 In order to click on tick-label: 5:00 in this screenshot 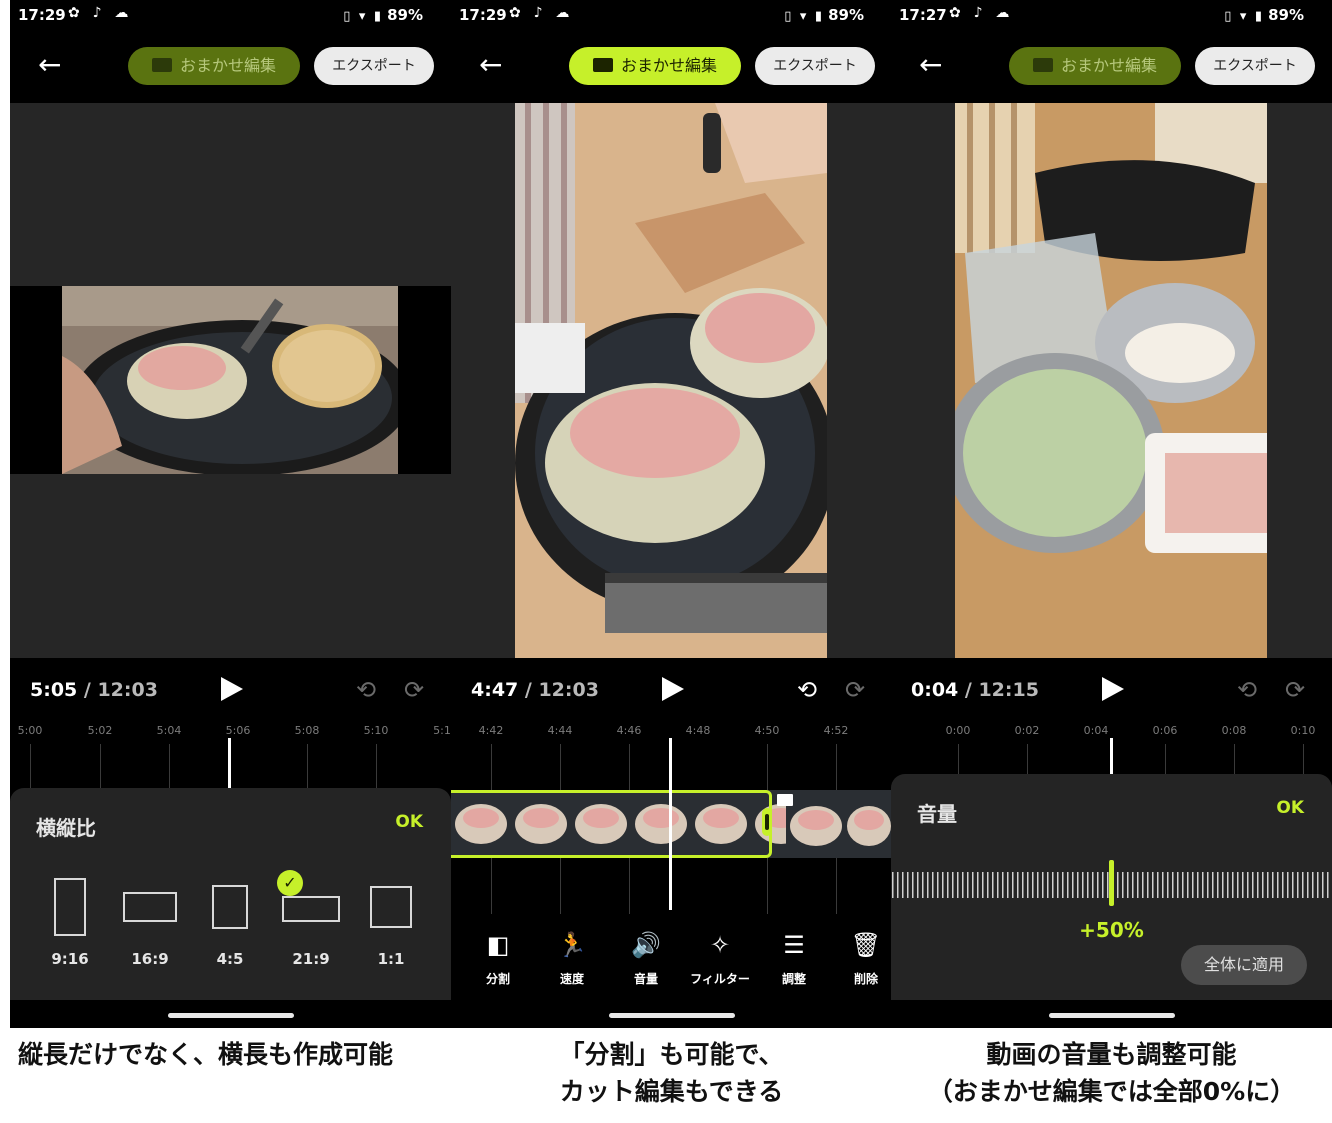, I will do `click(30, 730)`.